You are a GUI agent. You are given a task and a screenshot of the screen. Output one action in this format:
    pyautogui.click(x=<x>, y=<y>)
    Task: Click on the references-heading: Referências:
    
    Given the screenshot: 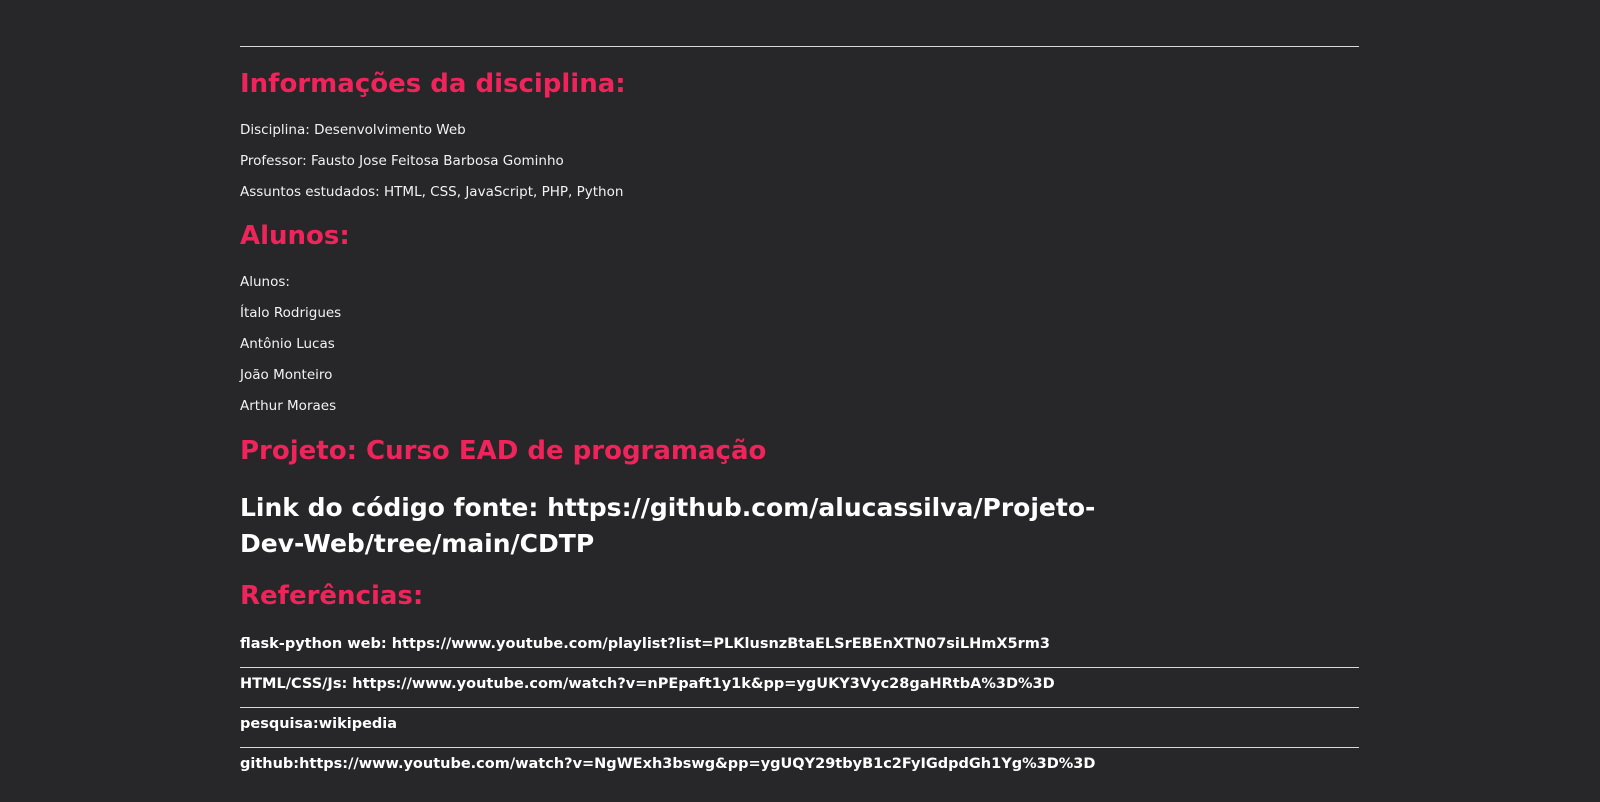 What is the action you would take?
    pyautogui.click(x=332, y=596)
    